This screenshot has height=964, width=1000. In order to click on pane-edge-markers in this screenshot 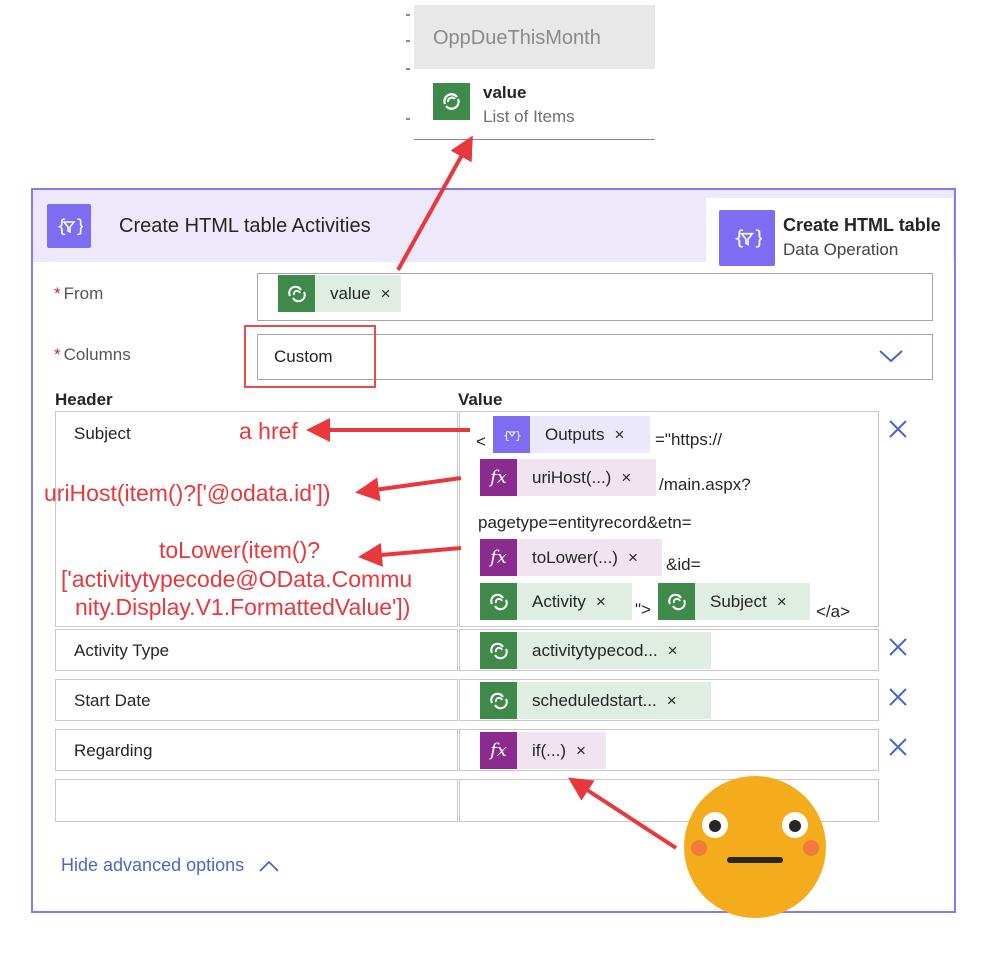, I will do `click(410, 70)`.